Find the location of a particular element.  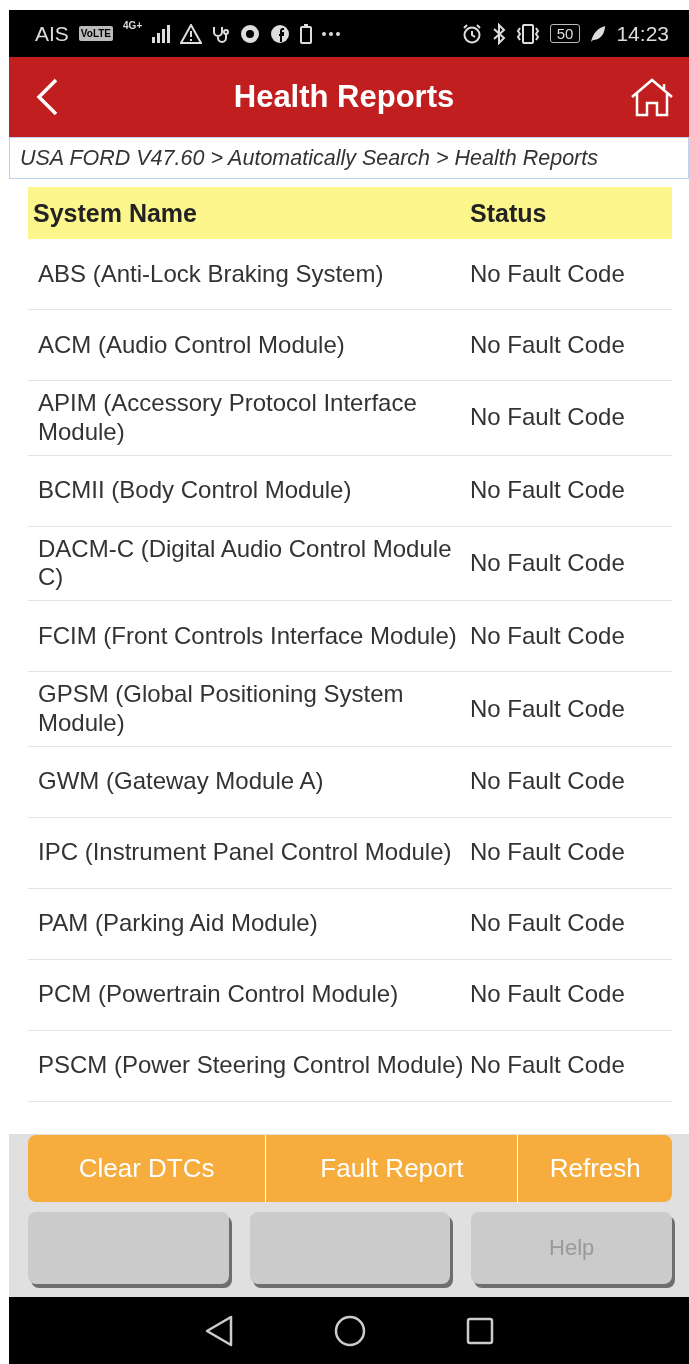

system-name-cell-text: PSCM (Power Steering Control Module) is located at coordinates (251, 1065).